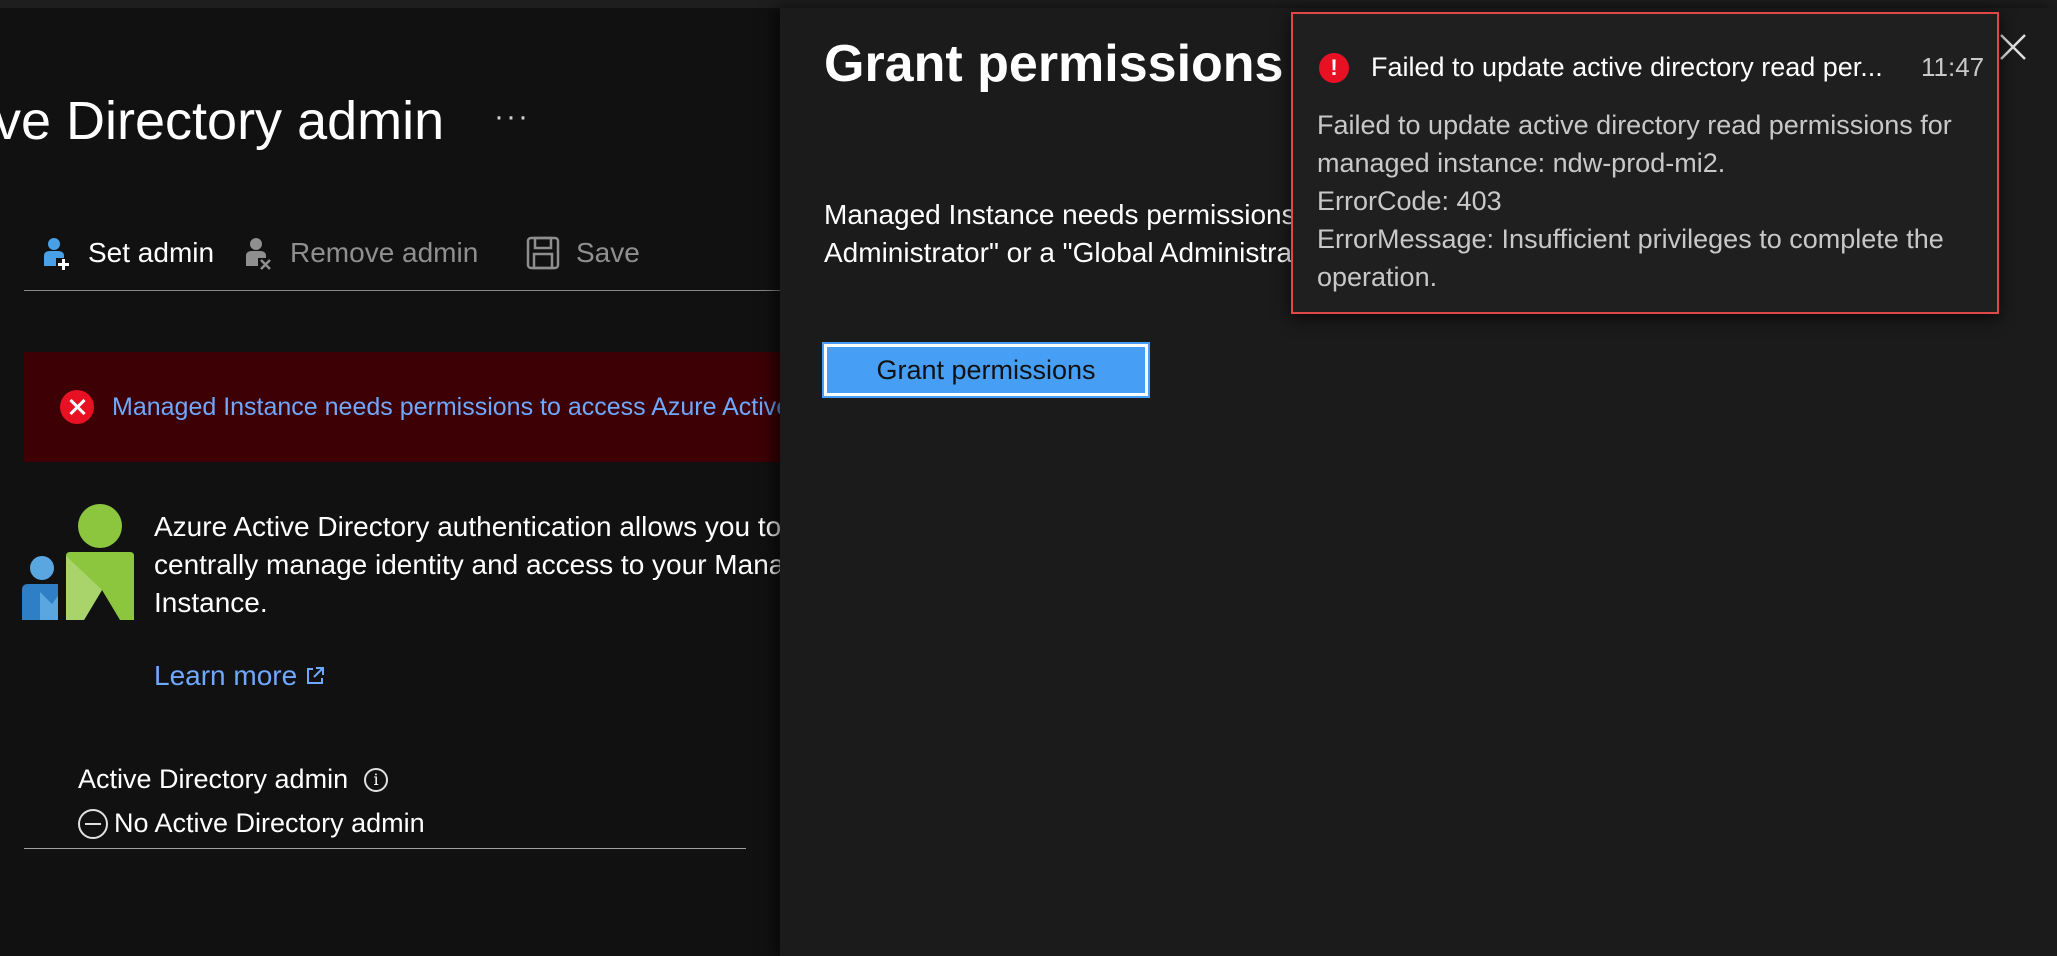 The image size is (2057, 956). Describe the element at coordinates (986, 370) in the screenshot. I see `grant-permissions-button: Grant permissions` at that location.